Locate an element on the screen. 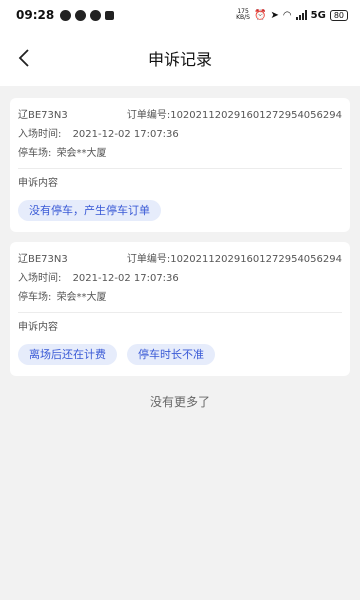  message-icon is located at coordinates (66, 15).